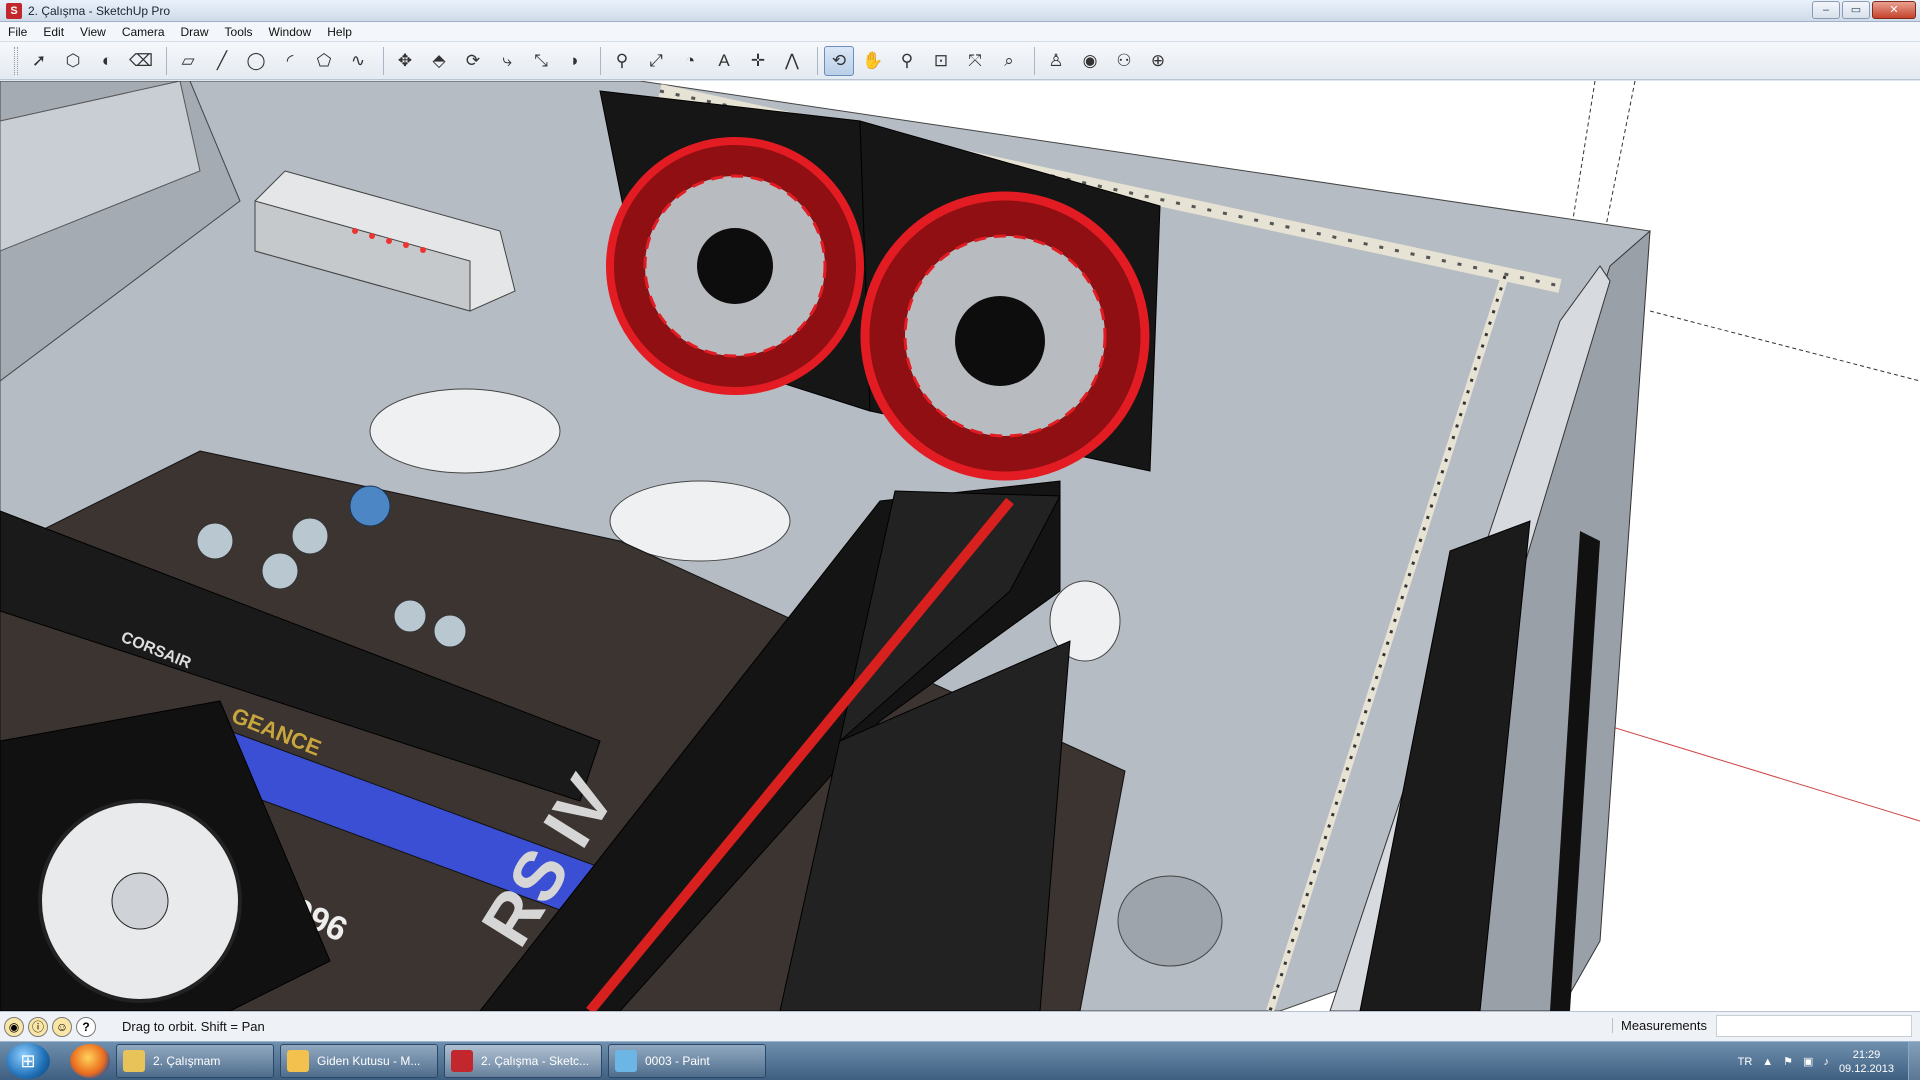 The height and width of the screenshot is (1080, 1920). I want to click on status-hint: Drag to orbit. Shift = Pan, so click(193, 1026).